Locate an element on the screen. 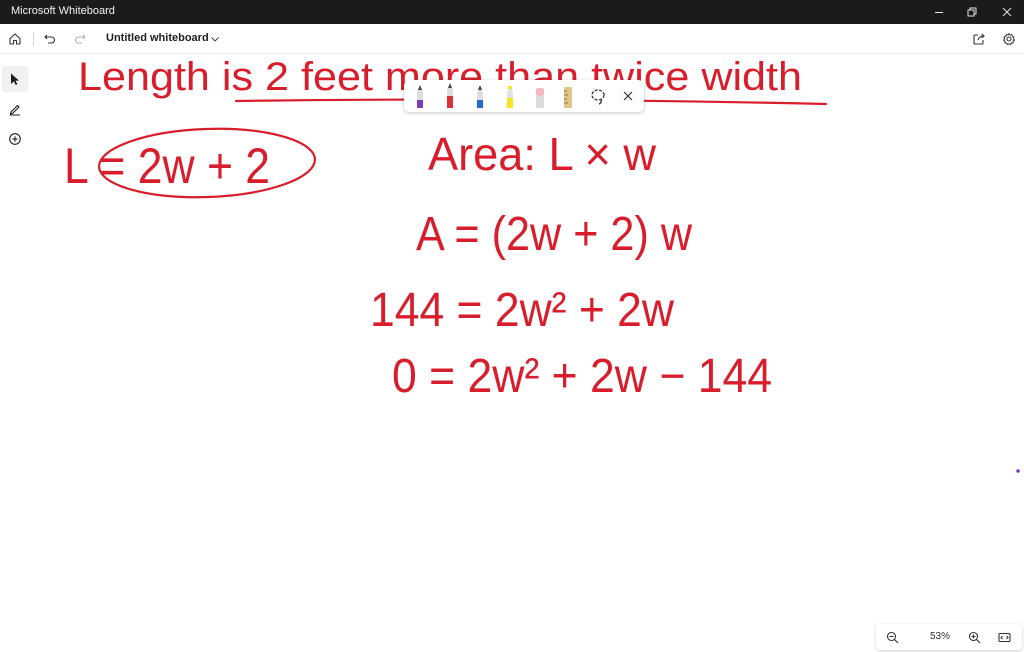 This screenshot has height=652, width=1024. gear-icon is located at coordinates (1009, 39).